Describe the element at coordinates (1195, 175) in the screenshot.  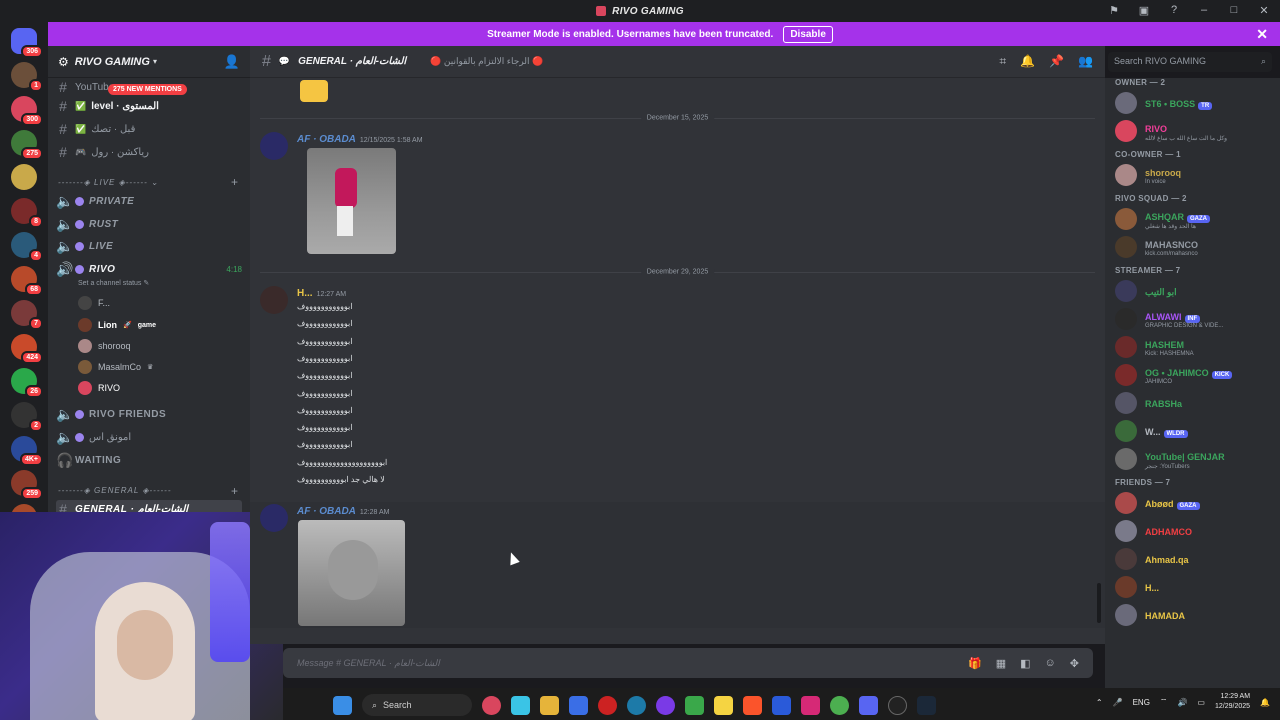
I see `member-row: shorooq In voice` at that location.